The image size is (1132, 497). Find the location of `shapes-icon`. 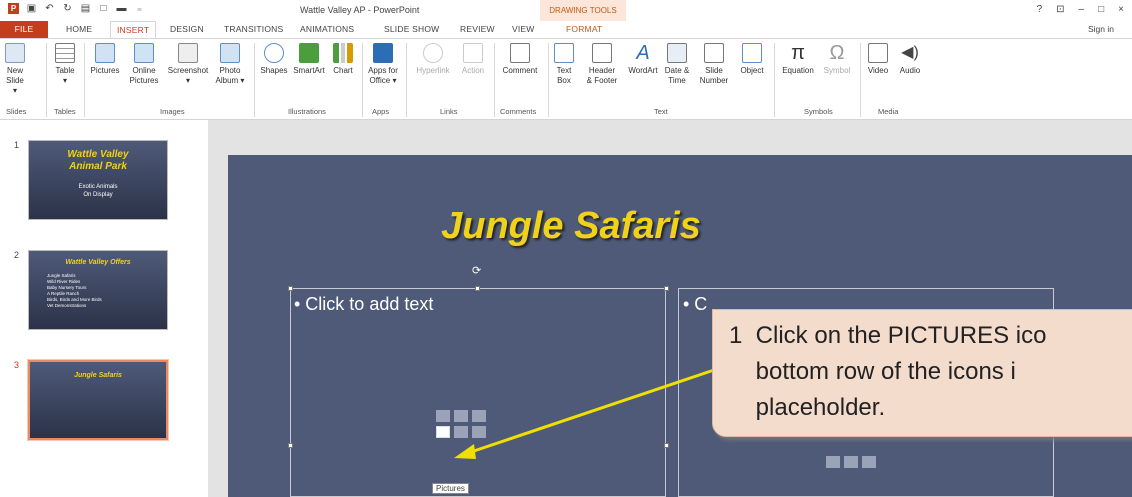

shapes-icon is located at coordinates (274, 53).